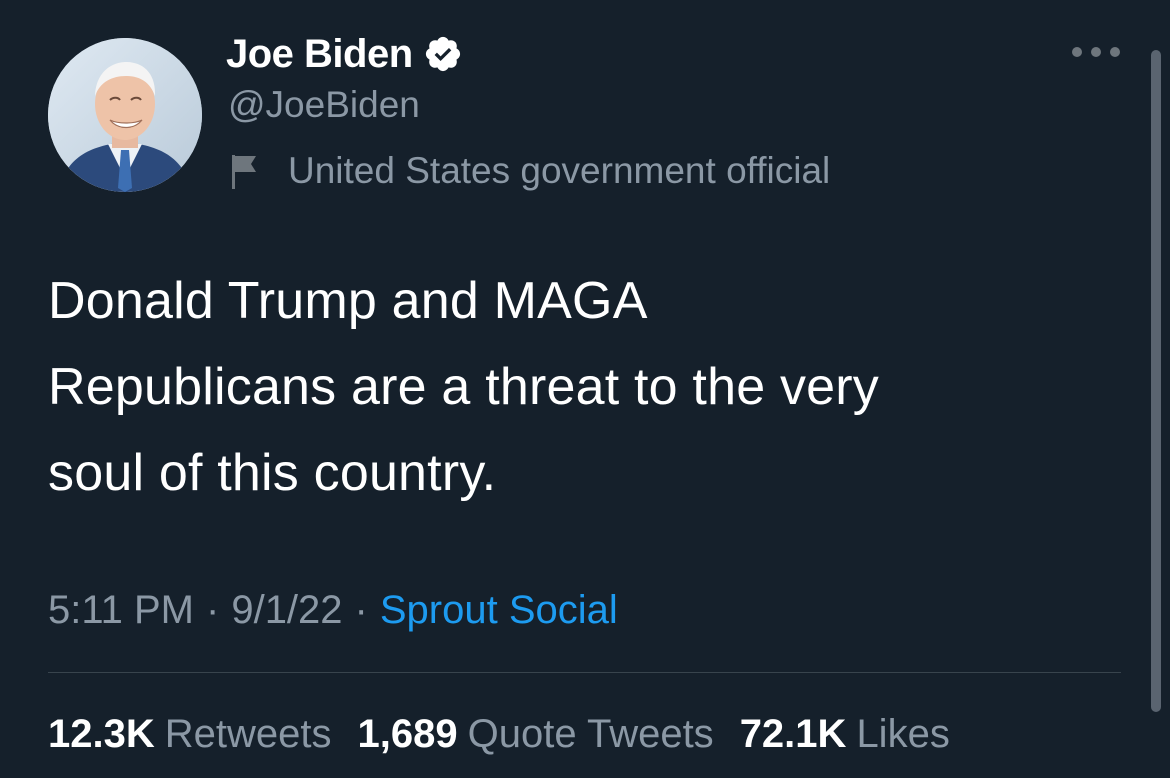 The height and width of the screenshot is (778, 1170). What do you see at coordinates (407, 733) in the screenshot?
I see `quote-tweets-count: 1,689` at bounding box center [407, 733].